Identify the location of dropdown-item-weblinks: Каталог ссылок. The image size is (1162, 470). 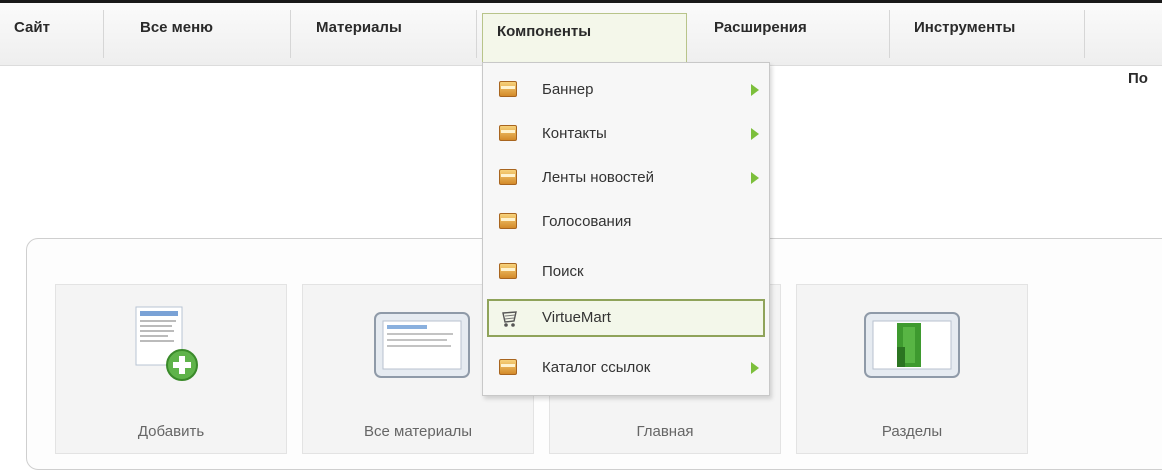
(626, 368).